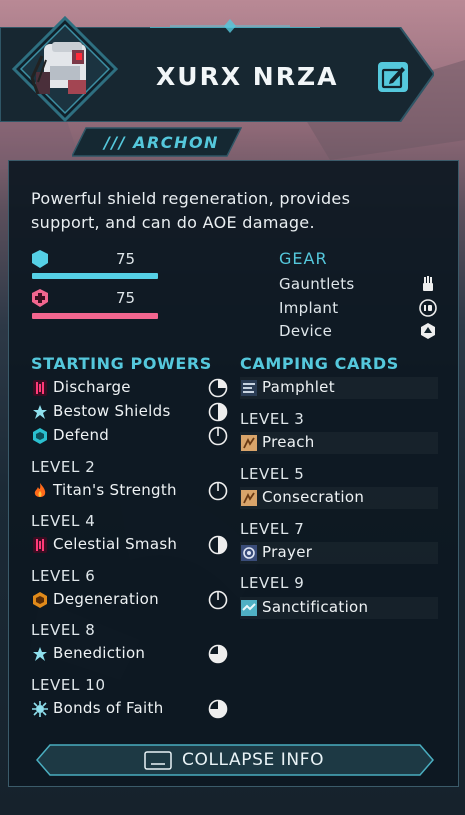  Describe the element at coordinates (313, 497) in the screenshot. I see `card-label: Consecration` at that location.